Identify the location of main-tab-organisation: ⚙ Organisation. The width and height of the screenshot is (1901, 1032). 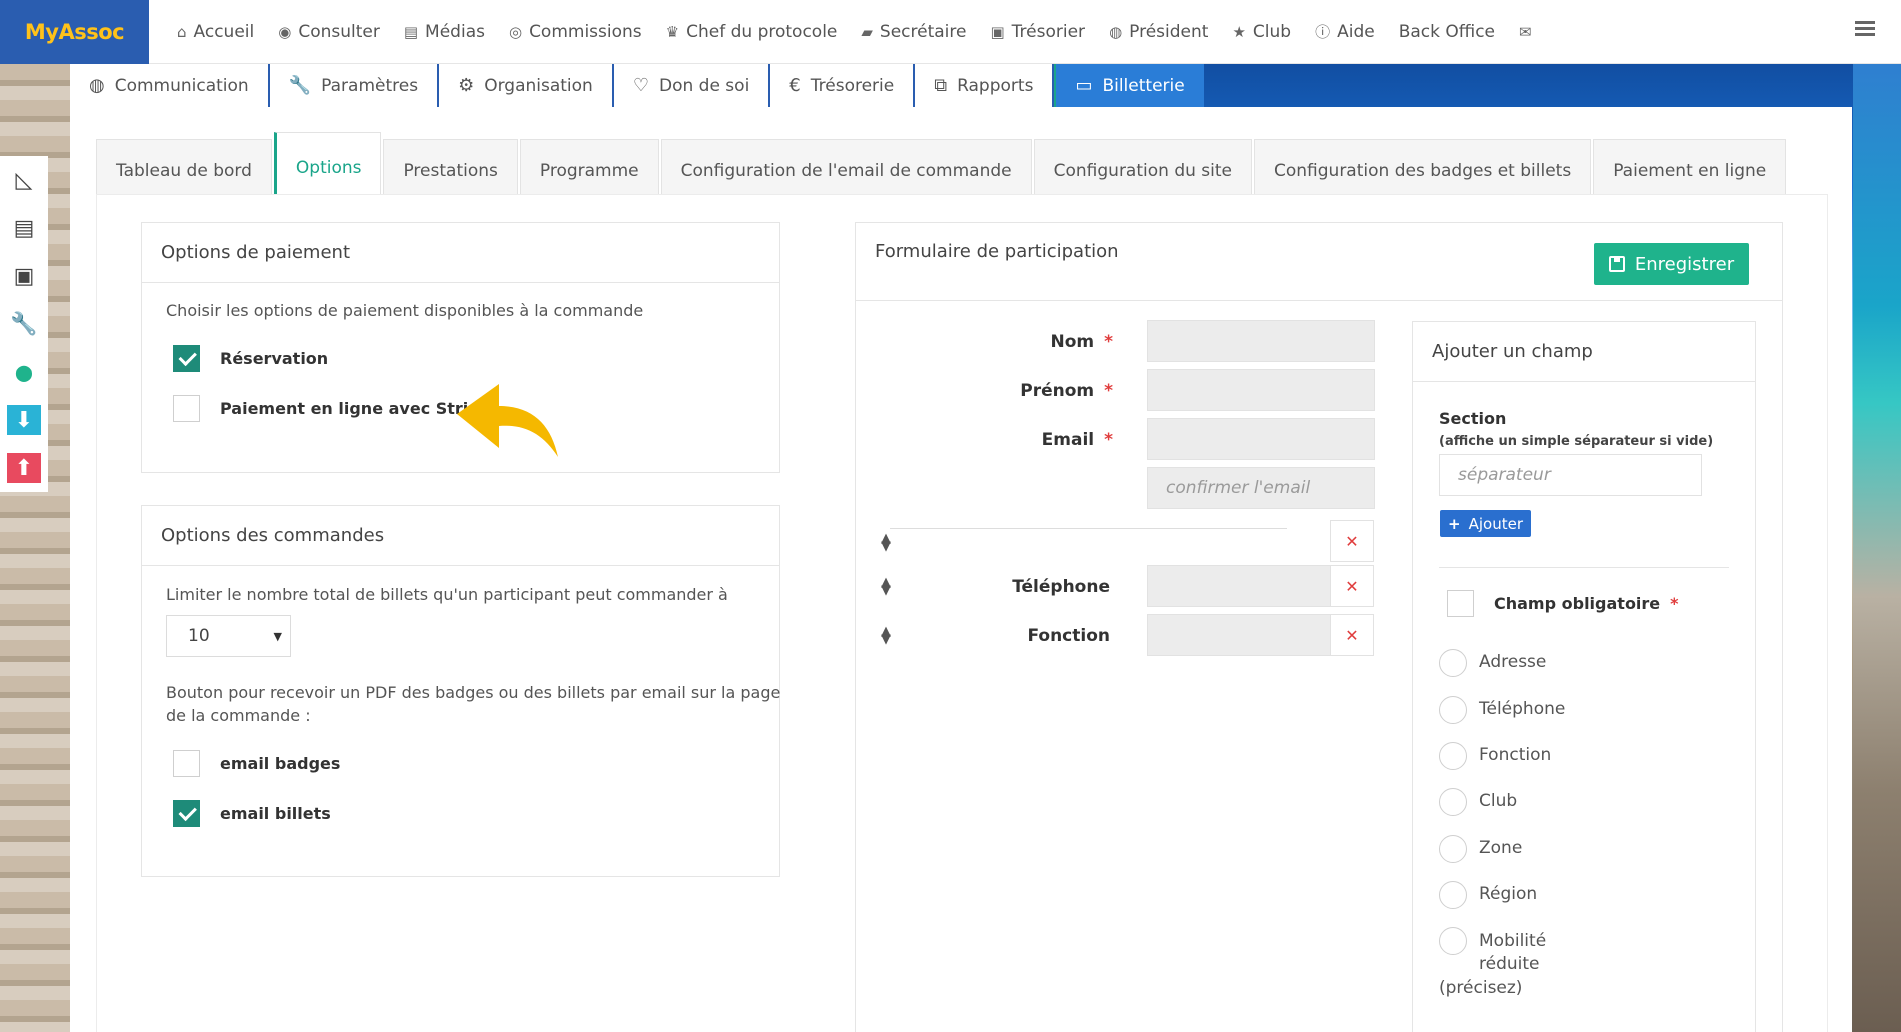
(526, 85).